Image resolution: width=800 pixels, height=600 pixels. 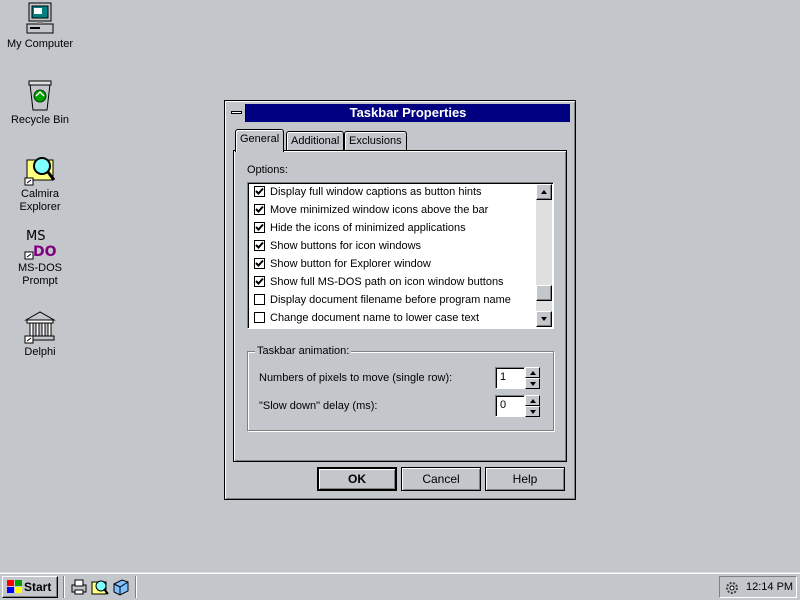 I want to click on option-label: Change document name to lower case text, so click(x=375, y=318).